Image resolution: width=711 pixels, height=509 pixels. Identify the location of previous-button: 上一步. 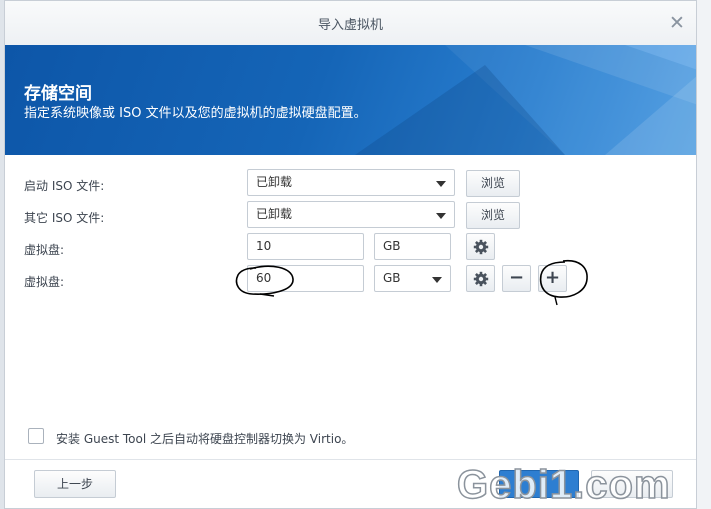
(75, 484).